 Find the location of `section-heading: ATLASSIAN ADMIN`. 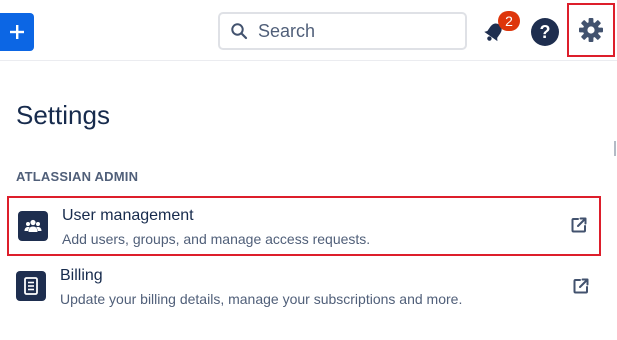

section-heading: ATLASSIAN ADMIN is located at coordinates (77, 176).